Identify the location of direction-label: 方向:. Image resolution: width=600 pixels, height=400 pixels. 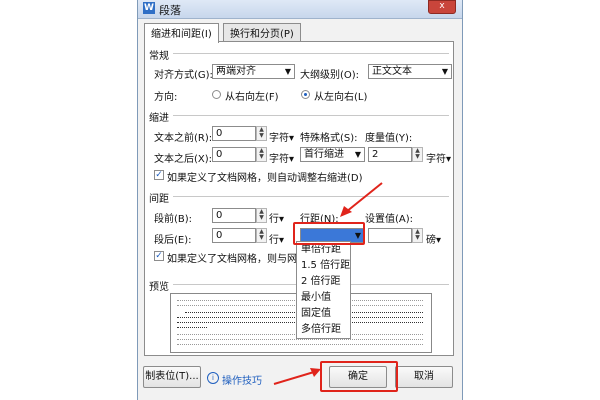
(166, 97).